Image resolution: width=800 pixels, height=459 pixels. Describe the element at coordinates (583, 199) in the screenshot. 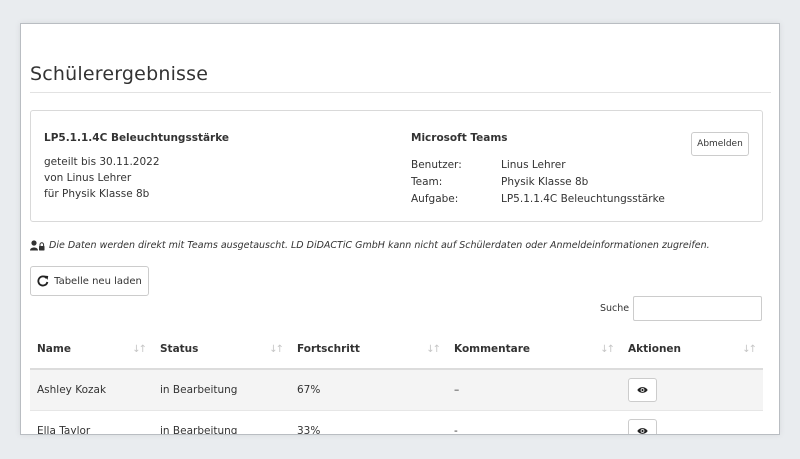

I see `teams-assignment-value: LP5.1.1.4C Beleuchtungsstärke` at that location.